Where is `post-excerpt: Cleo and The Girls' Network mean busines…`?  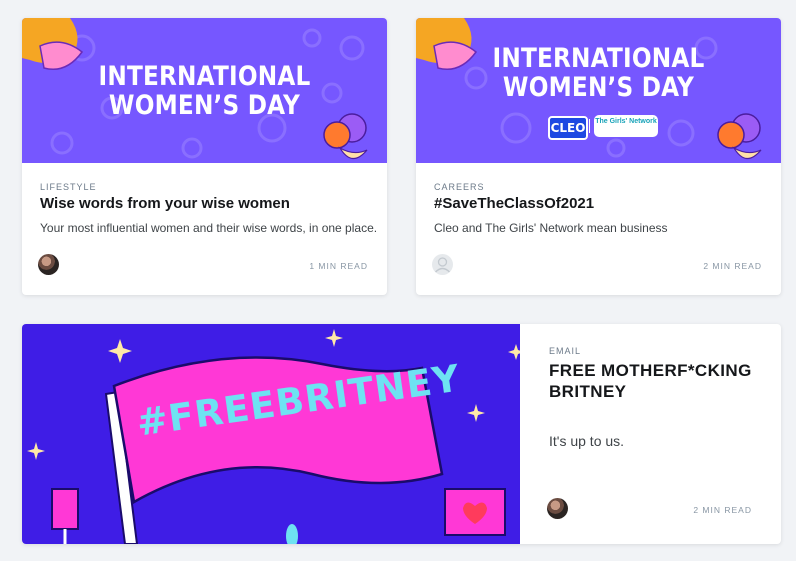 post-excerpt: Cleo and The Girls' Network mean busines… is located at coordinates (551, 228).